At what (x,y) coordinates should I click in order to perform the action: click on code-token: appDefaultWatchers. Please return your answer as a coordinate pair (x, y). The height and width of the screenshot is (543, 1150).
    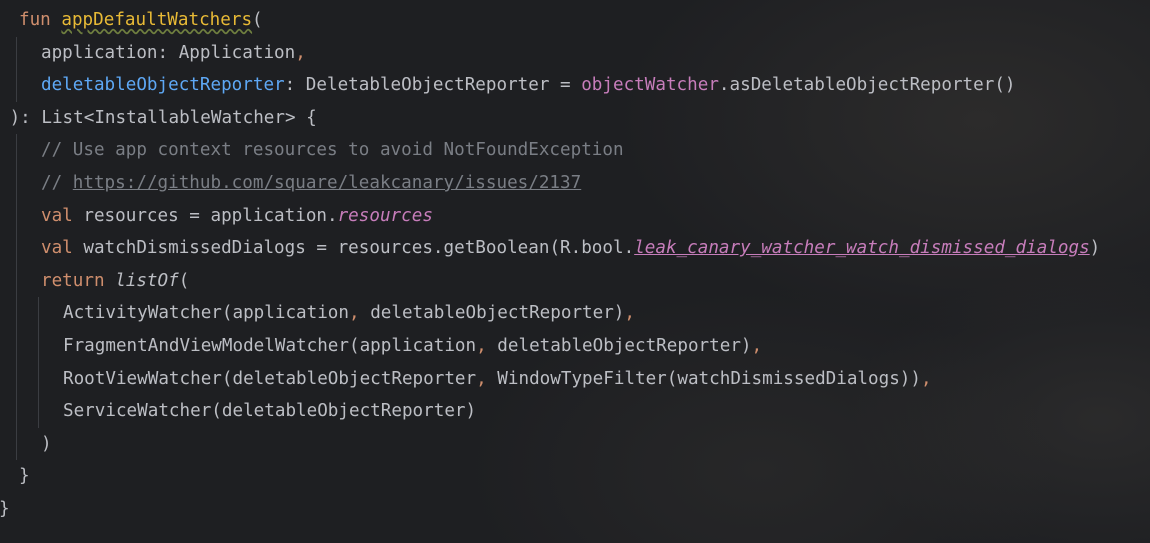
    Looking at the image, I should click on (157, 20).